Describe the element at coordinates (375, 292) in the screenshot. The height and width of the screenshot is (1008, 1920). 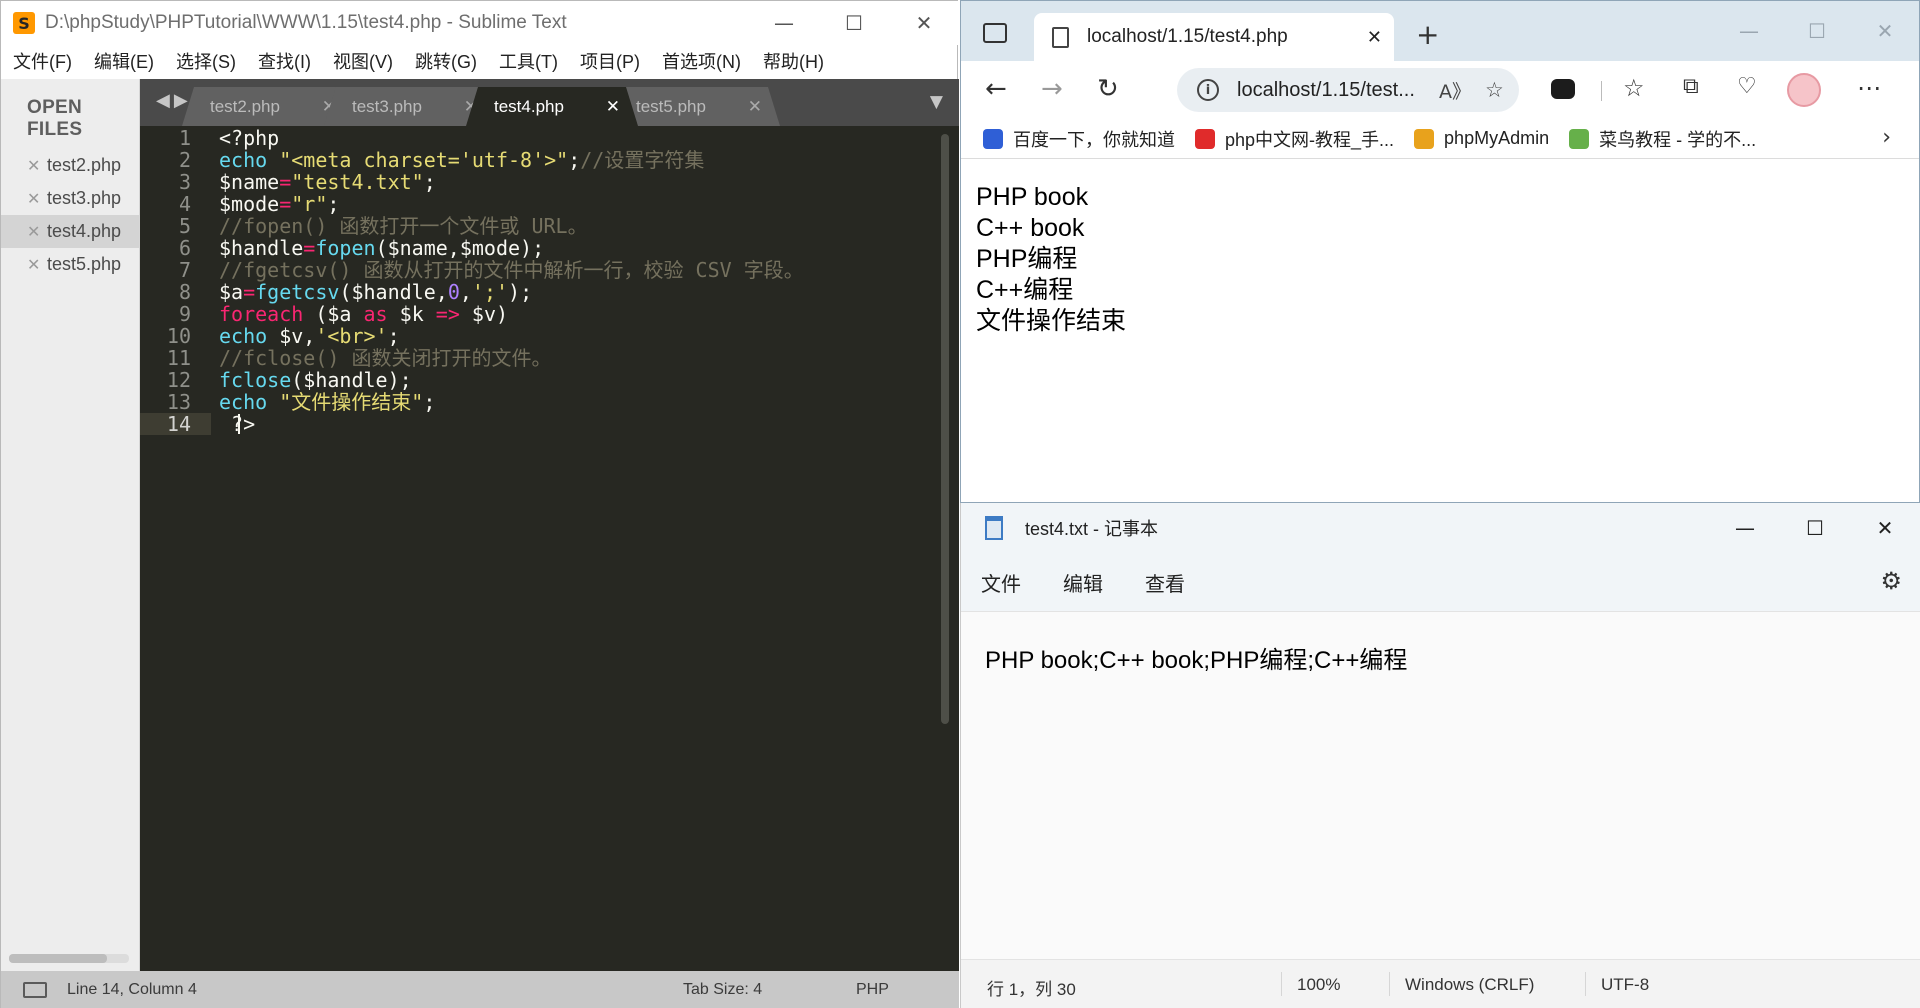
I see `code-line: $a=fgetcsv($handle,0,';');` at that location.